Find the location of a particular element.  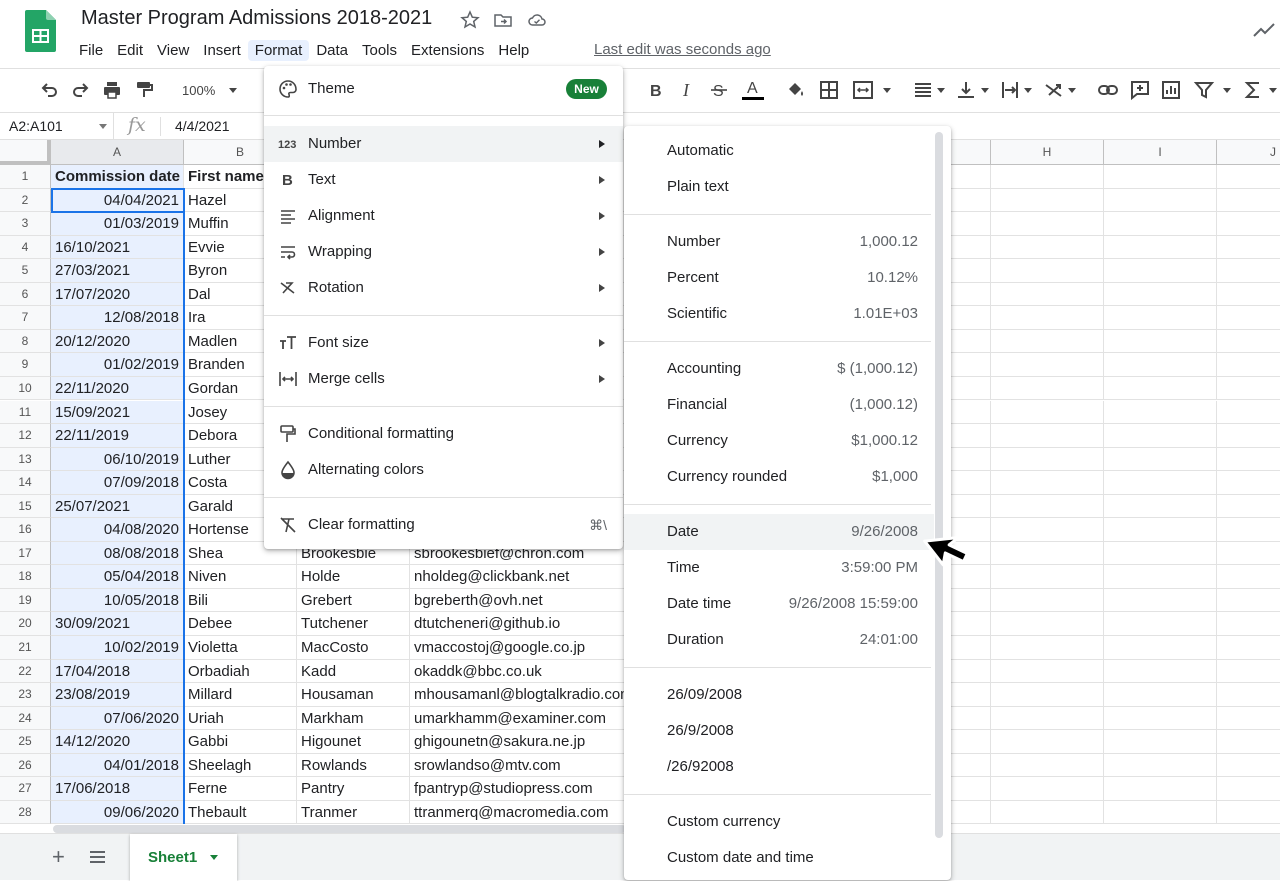

date-cell: 04/01/2018 is located at coordinates (117, 765).